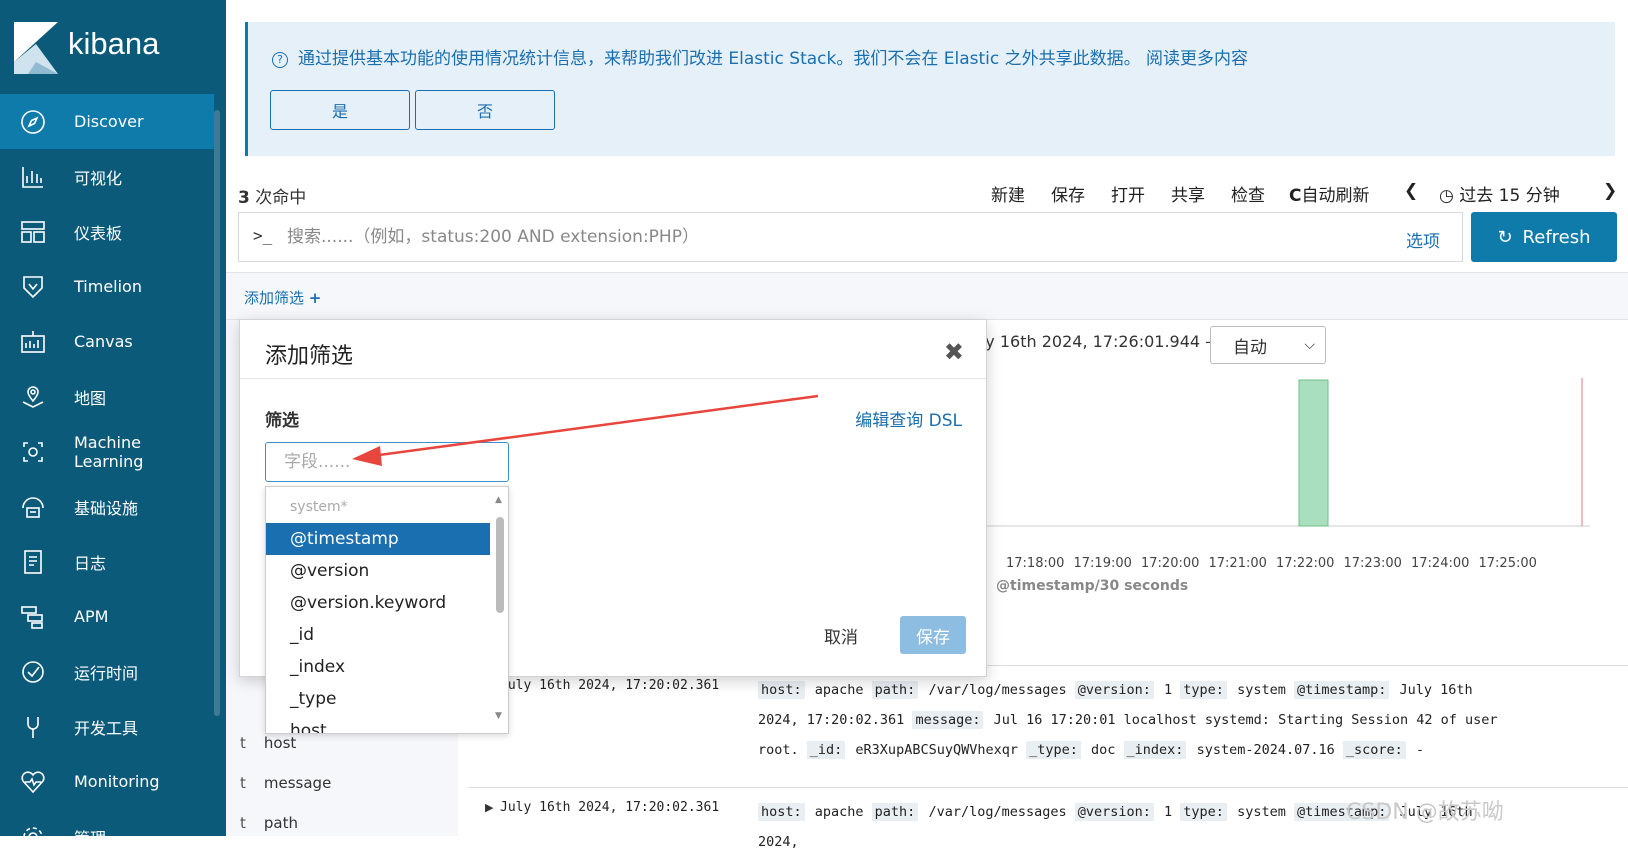 This screenshot has width=1628, height=864. I want to click on kibana-logo-icon, so click(36, 48).